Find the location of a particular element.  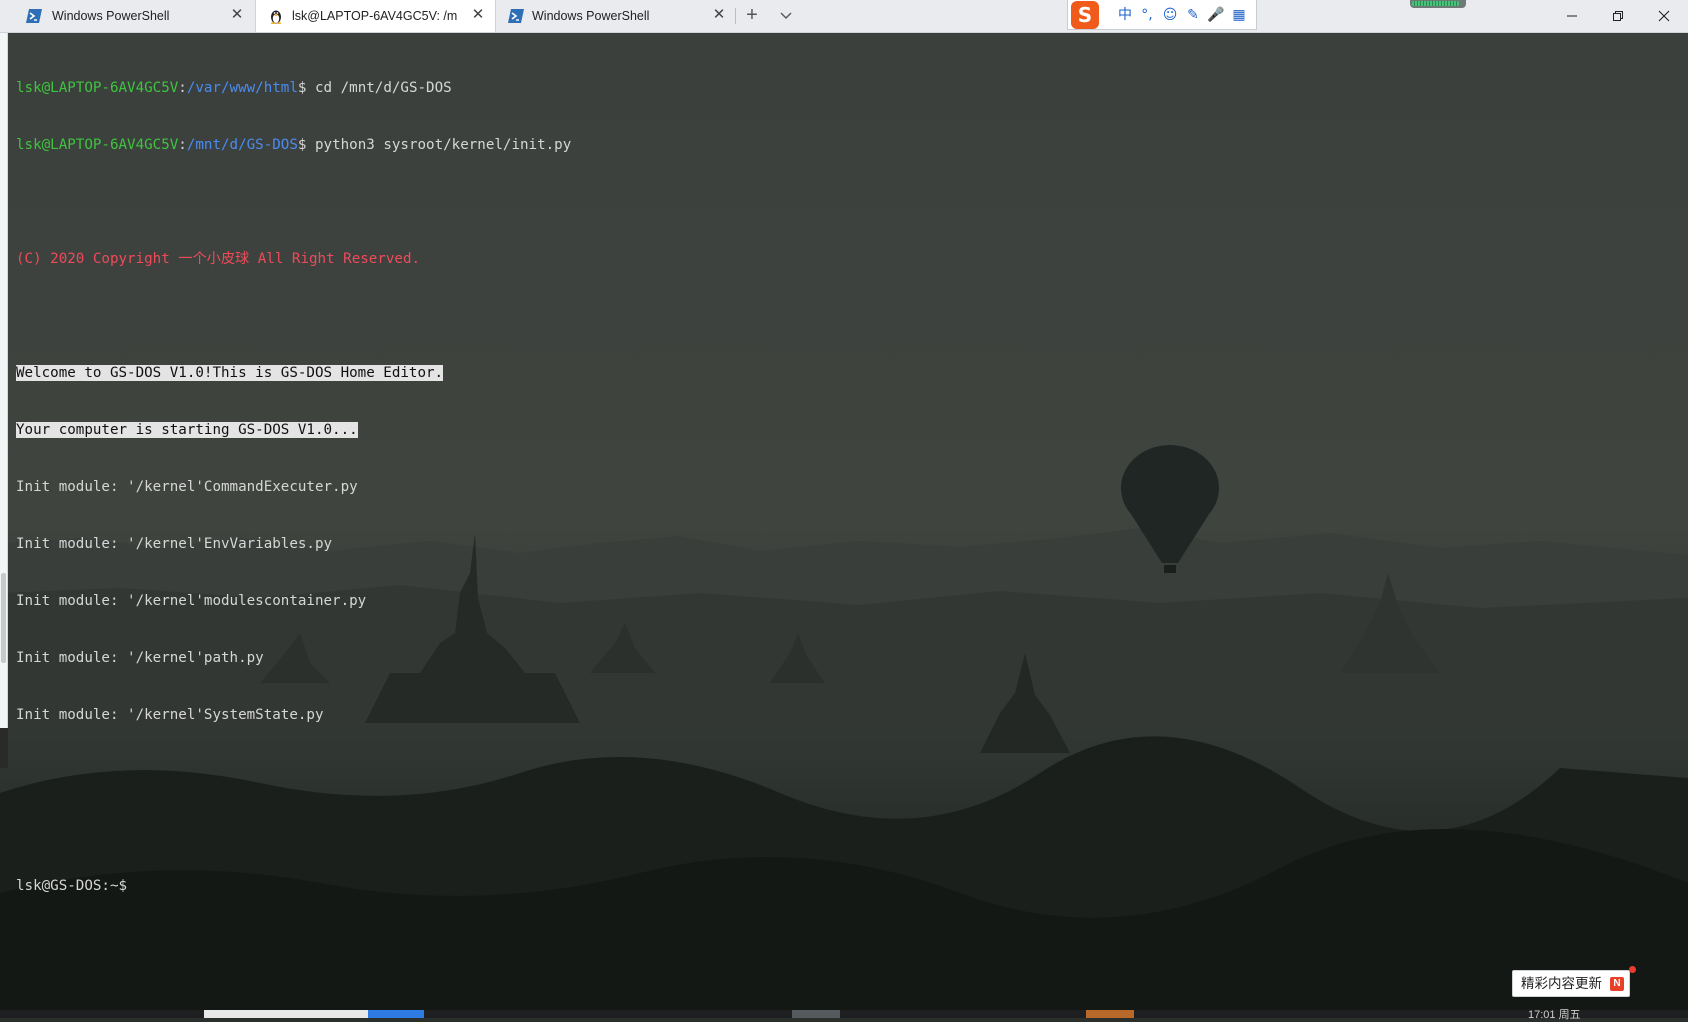

module-line: Init module: '/kernel'SystemState.py is located at coordinates (170, 715).